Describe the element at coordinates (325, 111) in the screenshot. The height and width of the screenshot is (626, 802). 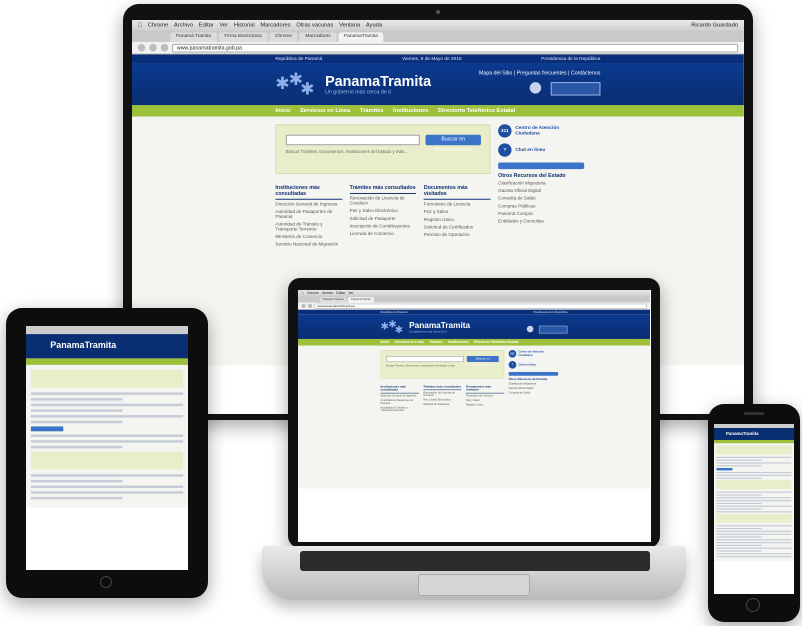
I see `nav-servicios: Servicios en Línea` at that location.